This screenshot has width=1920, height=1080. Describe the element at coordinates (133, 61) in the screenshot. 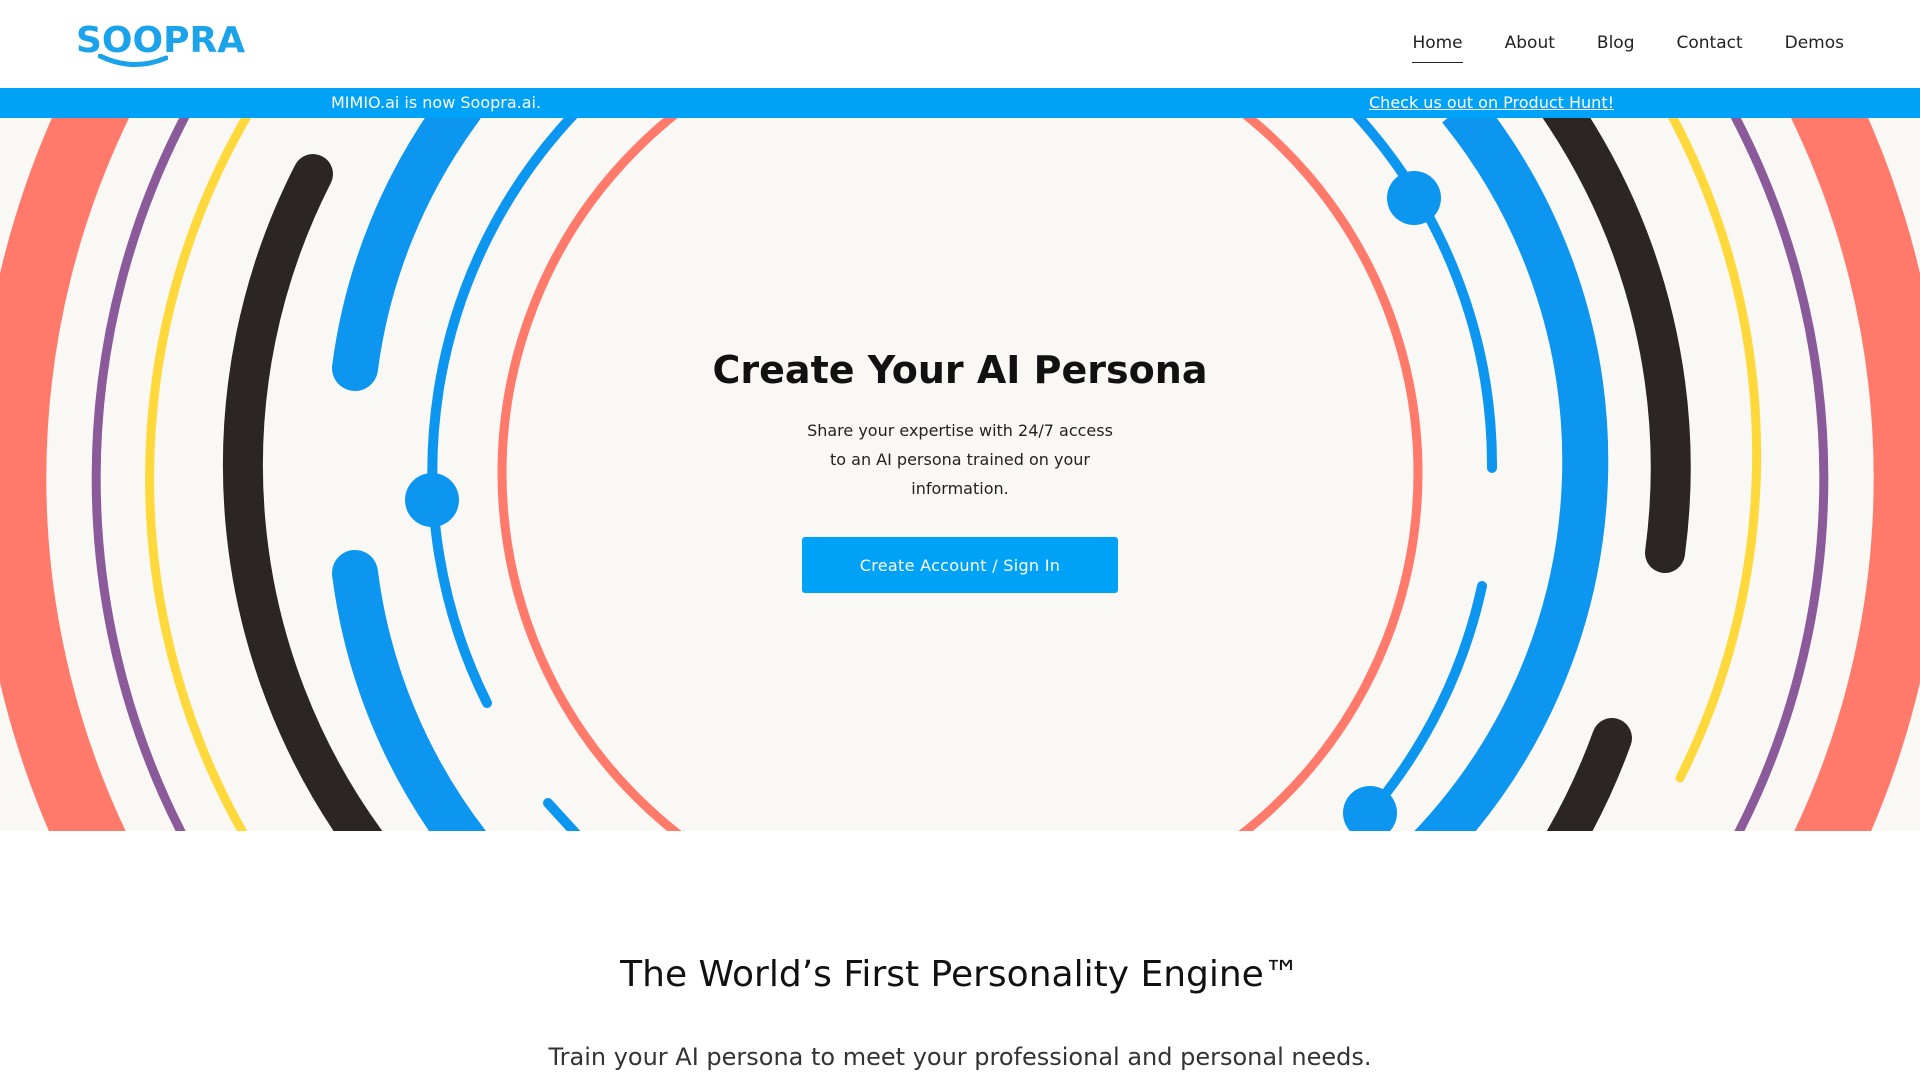

I see `logo-smile-icon` at that location.